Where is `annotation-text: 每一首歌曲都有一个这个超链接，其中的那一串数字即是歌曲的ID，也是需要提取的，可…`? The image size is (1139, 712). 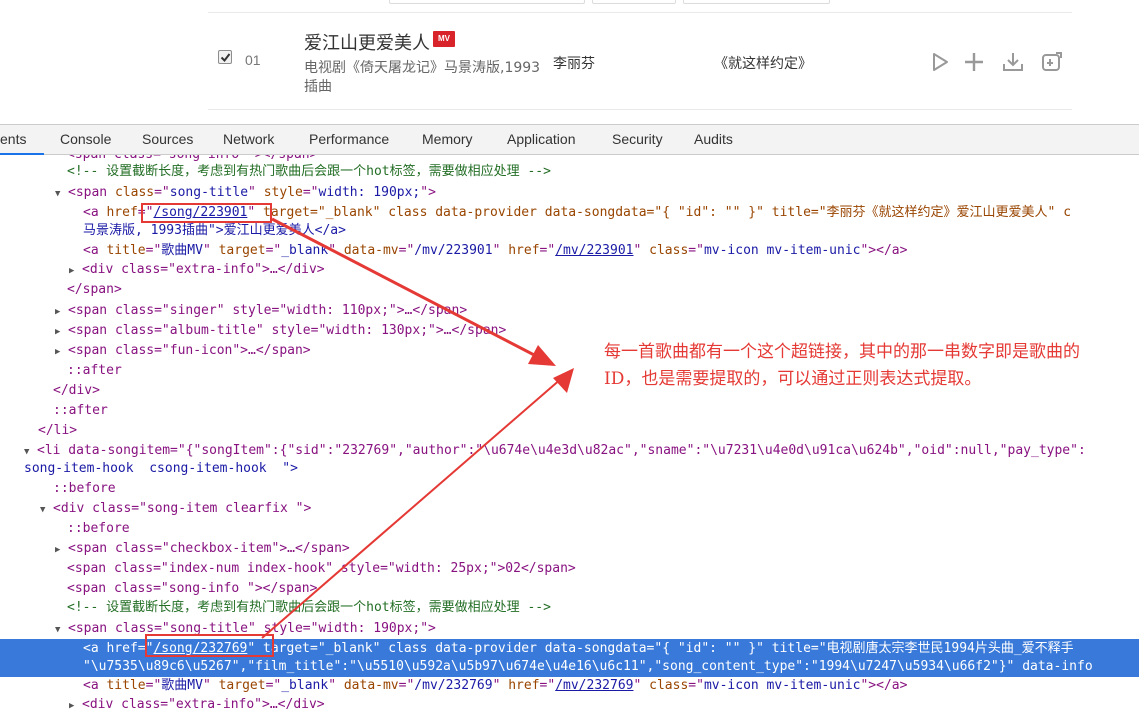 annotation-text: 每一首歌曲都有一个这个超链接，其中的那一串数字即是歌曲的ID，也是需要提取的，可… is located at coordinates (842, 365).